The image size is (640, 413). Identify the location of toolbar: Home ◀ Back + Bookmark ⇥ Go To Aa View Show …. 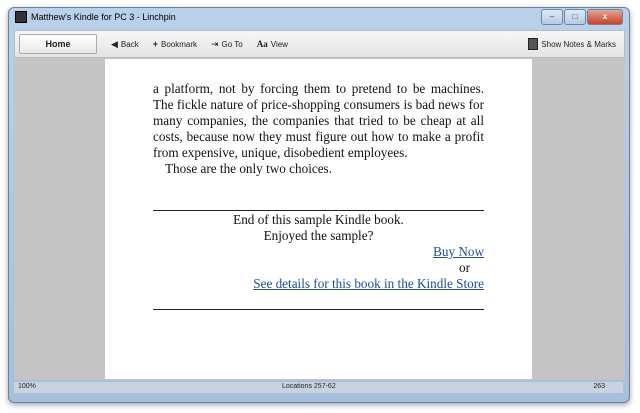
(319, 44).